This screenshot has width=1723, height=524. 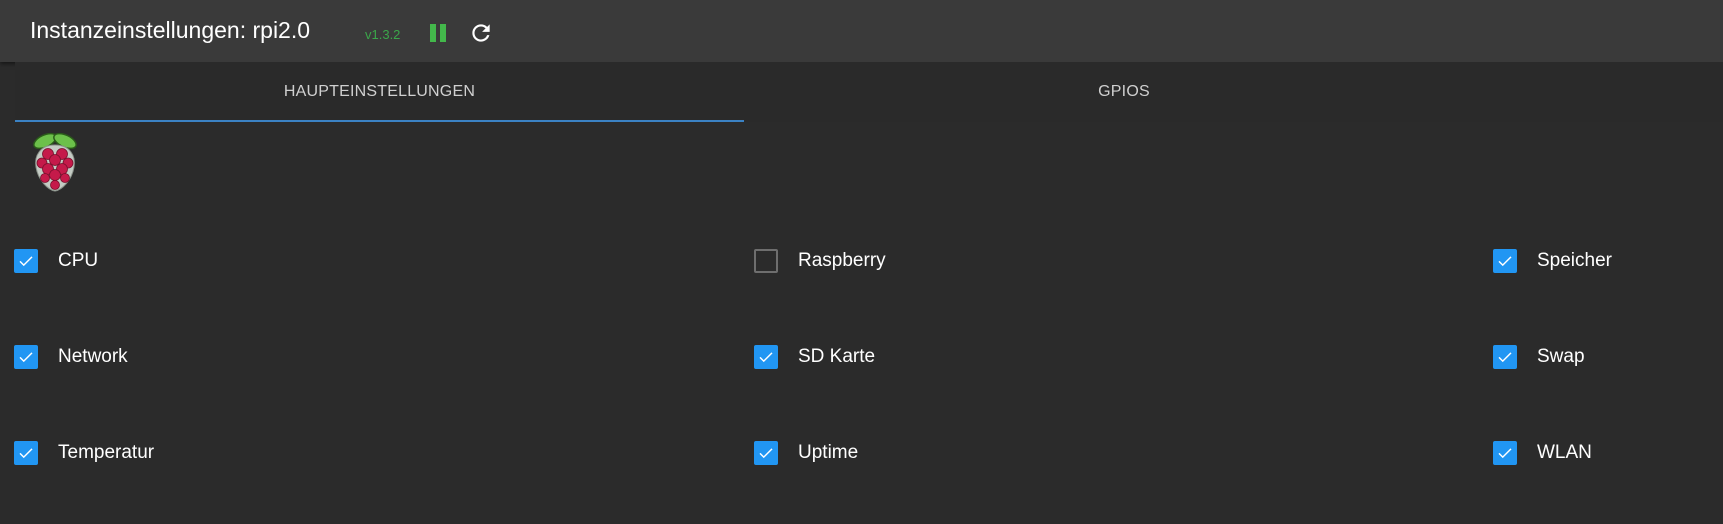 I want to click on checkbox-network, so click(x=26, y=357).